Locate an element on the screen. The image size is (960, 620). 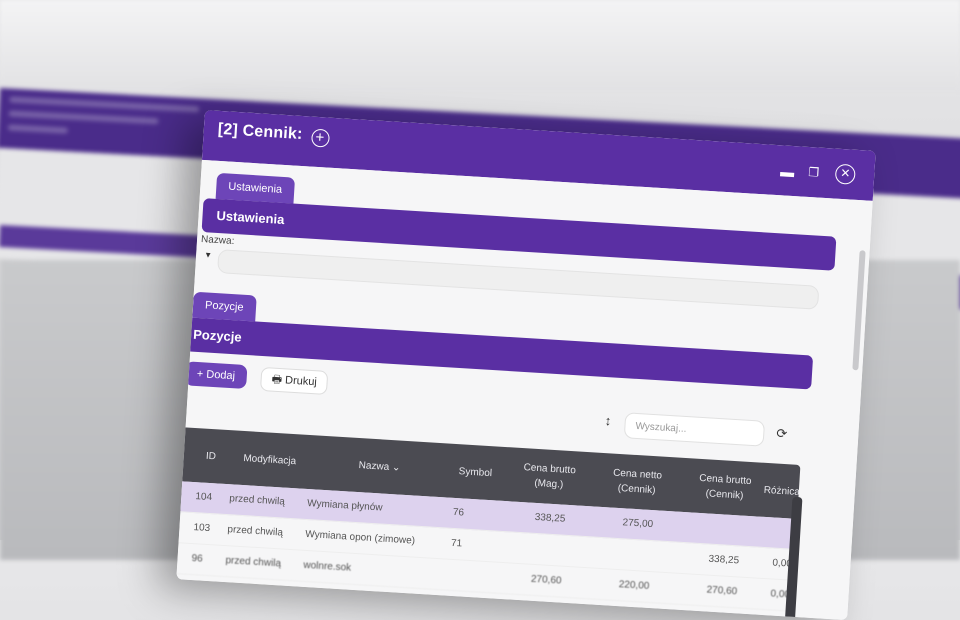
column-header-name: Nazwa ⌄ is located at coordinates (379, 466).